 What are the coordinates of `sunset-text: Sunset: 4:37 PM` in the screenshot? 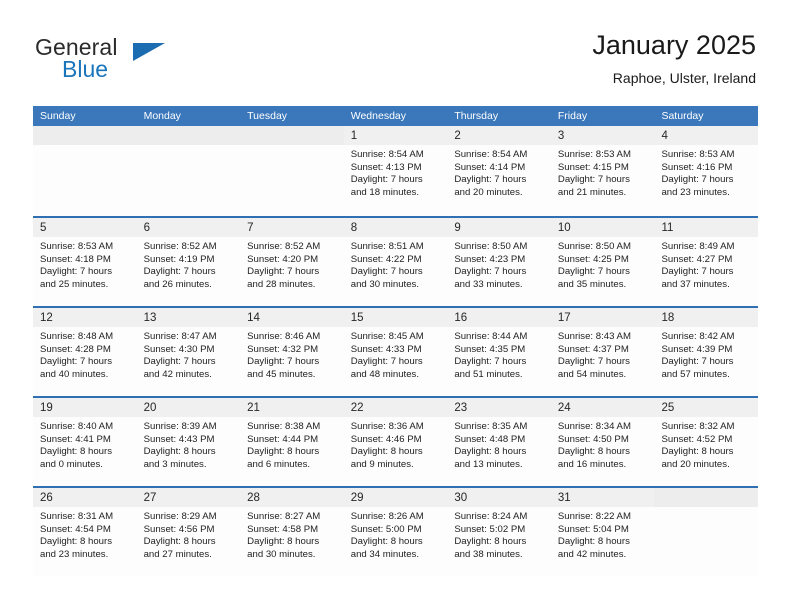 It's located at (593, 349).